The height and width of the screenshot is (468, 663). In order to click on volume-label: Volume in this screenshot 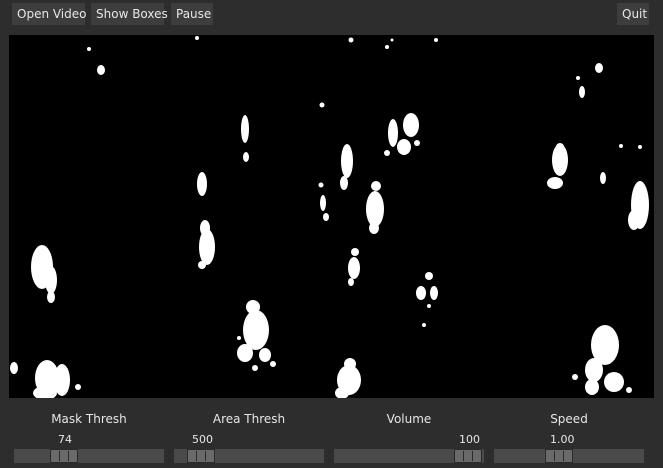, I will do `click(409, 419)`.